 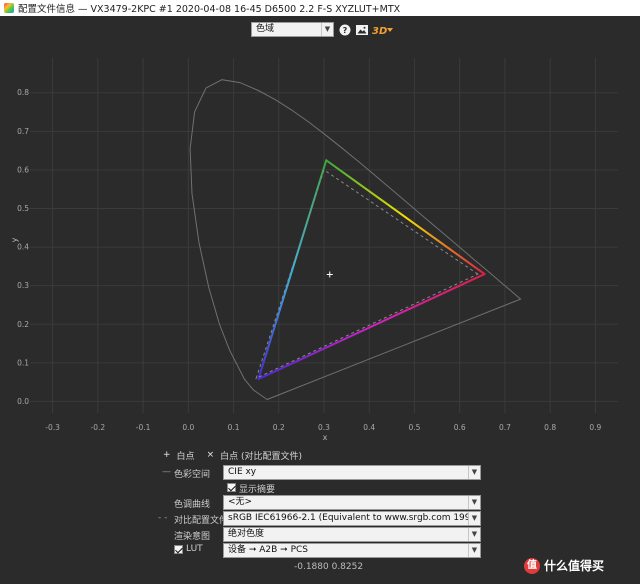 What do you see at coordinates (595, 427) in the screenshot?
I see `x-tick-label: 0.9` at bounding box center [595, 427].